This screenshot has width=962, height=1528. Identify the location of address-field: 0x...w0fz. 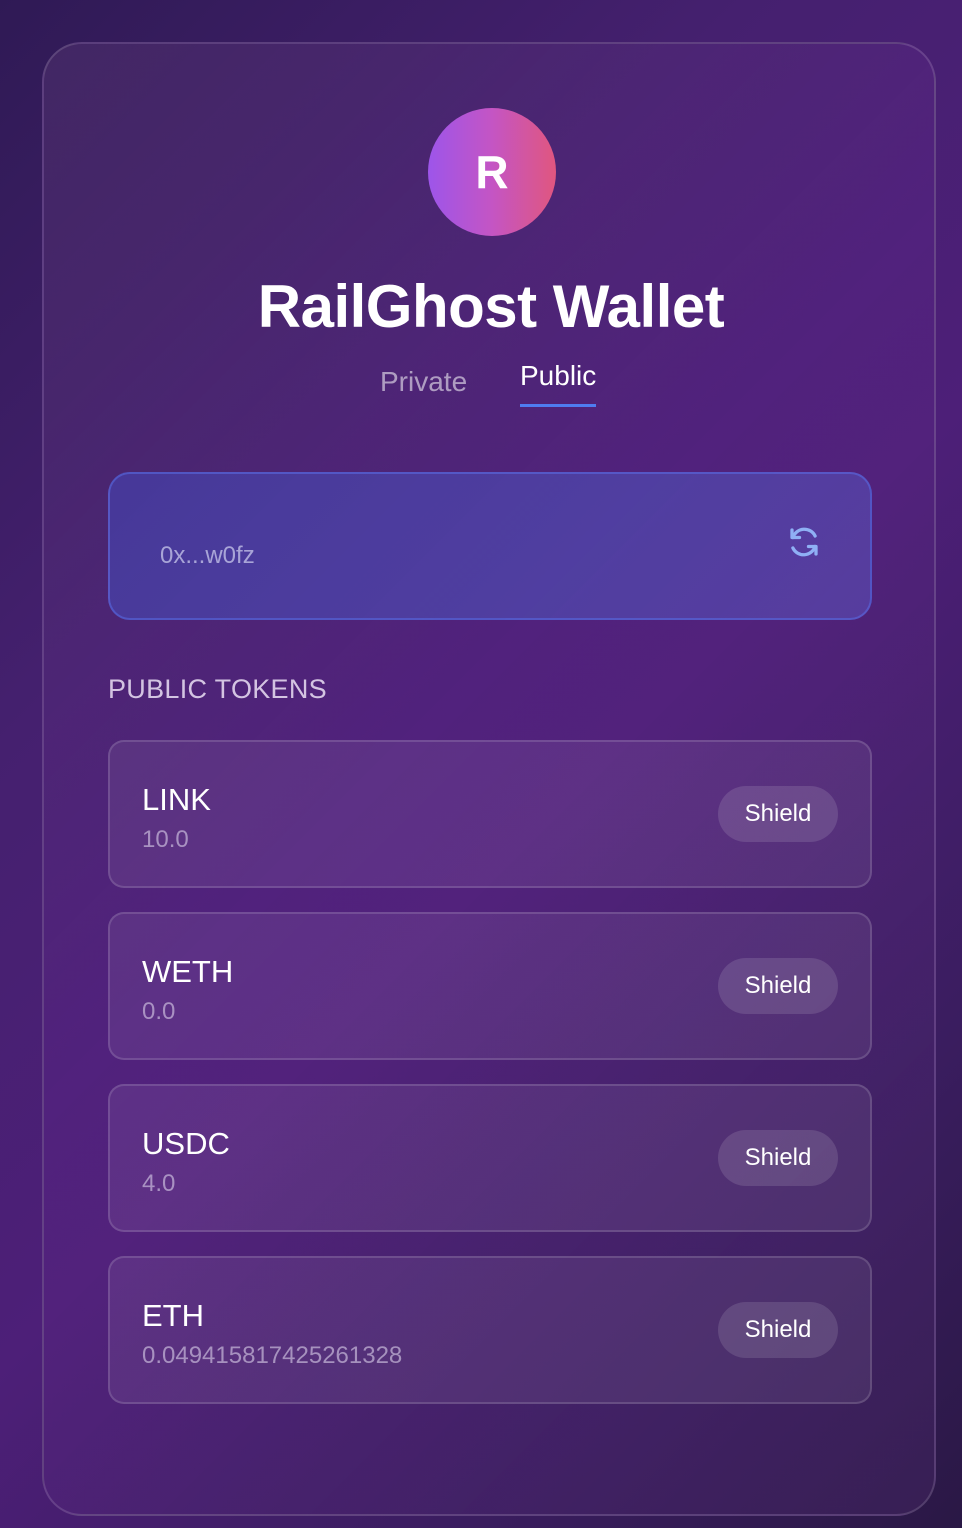
(490, 546).